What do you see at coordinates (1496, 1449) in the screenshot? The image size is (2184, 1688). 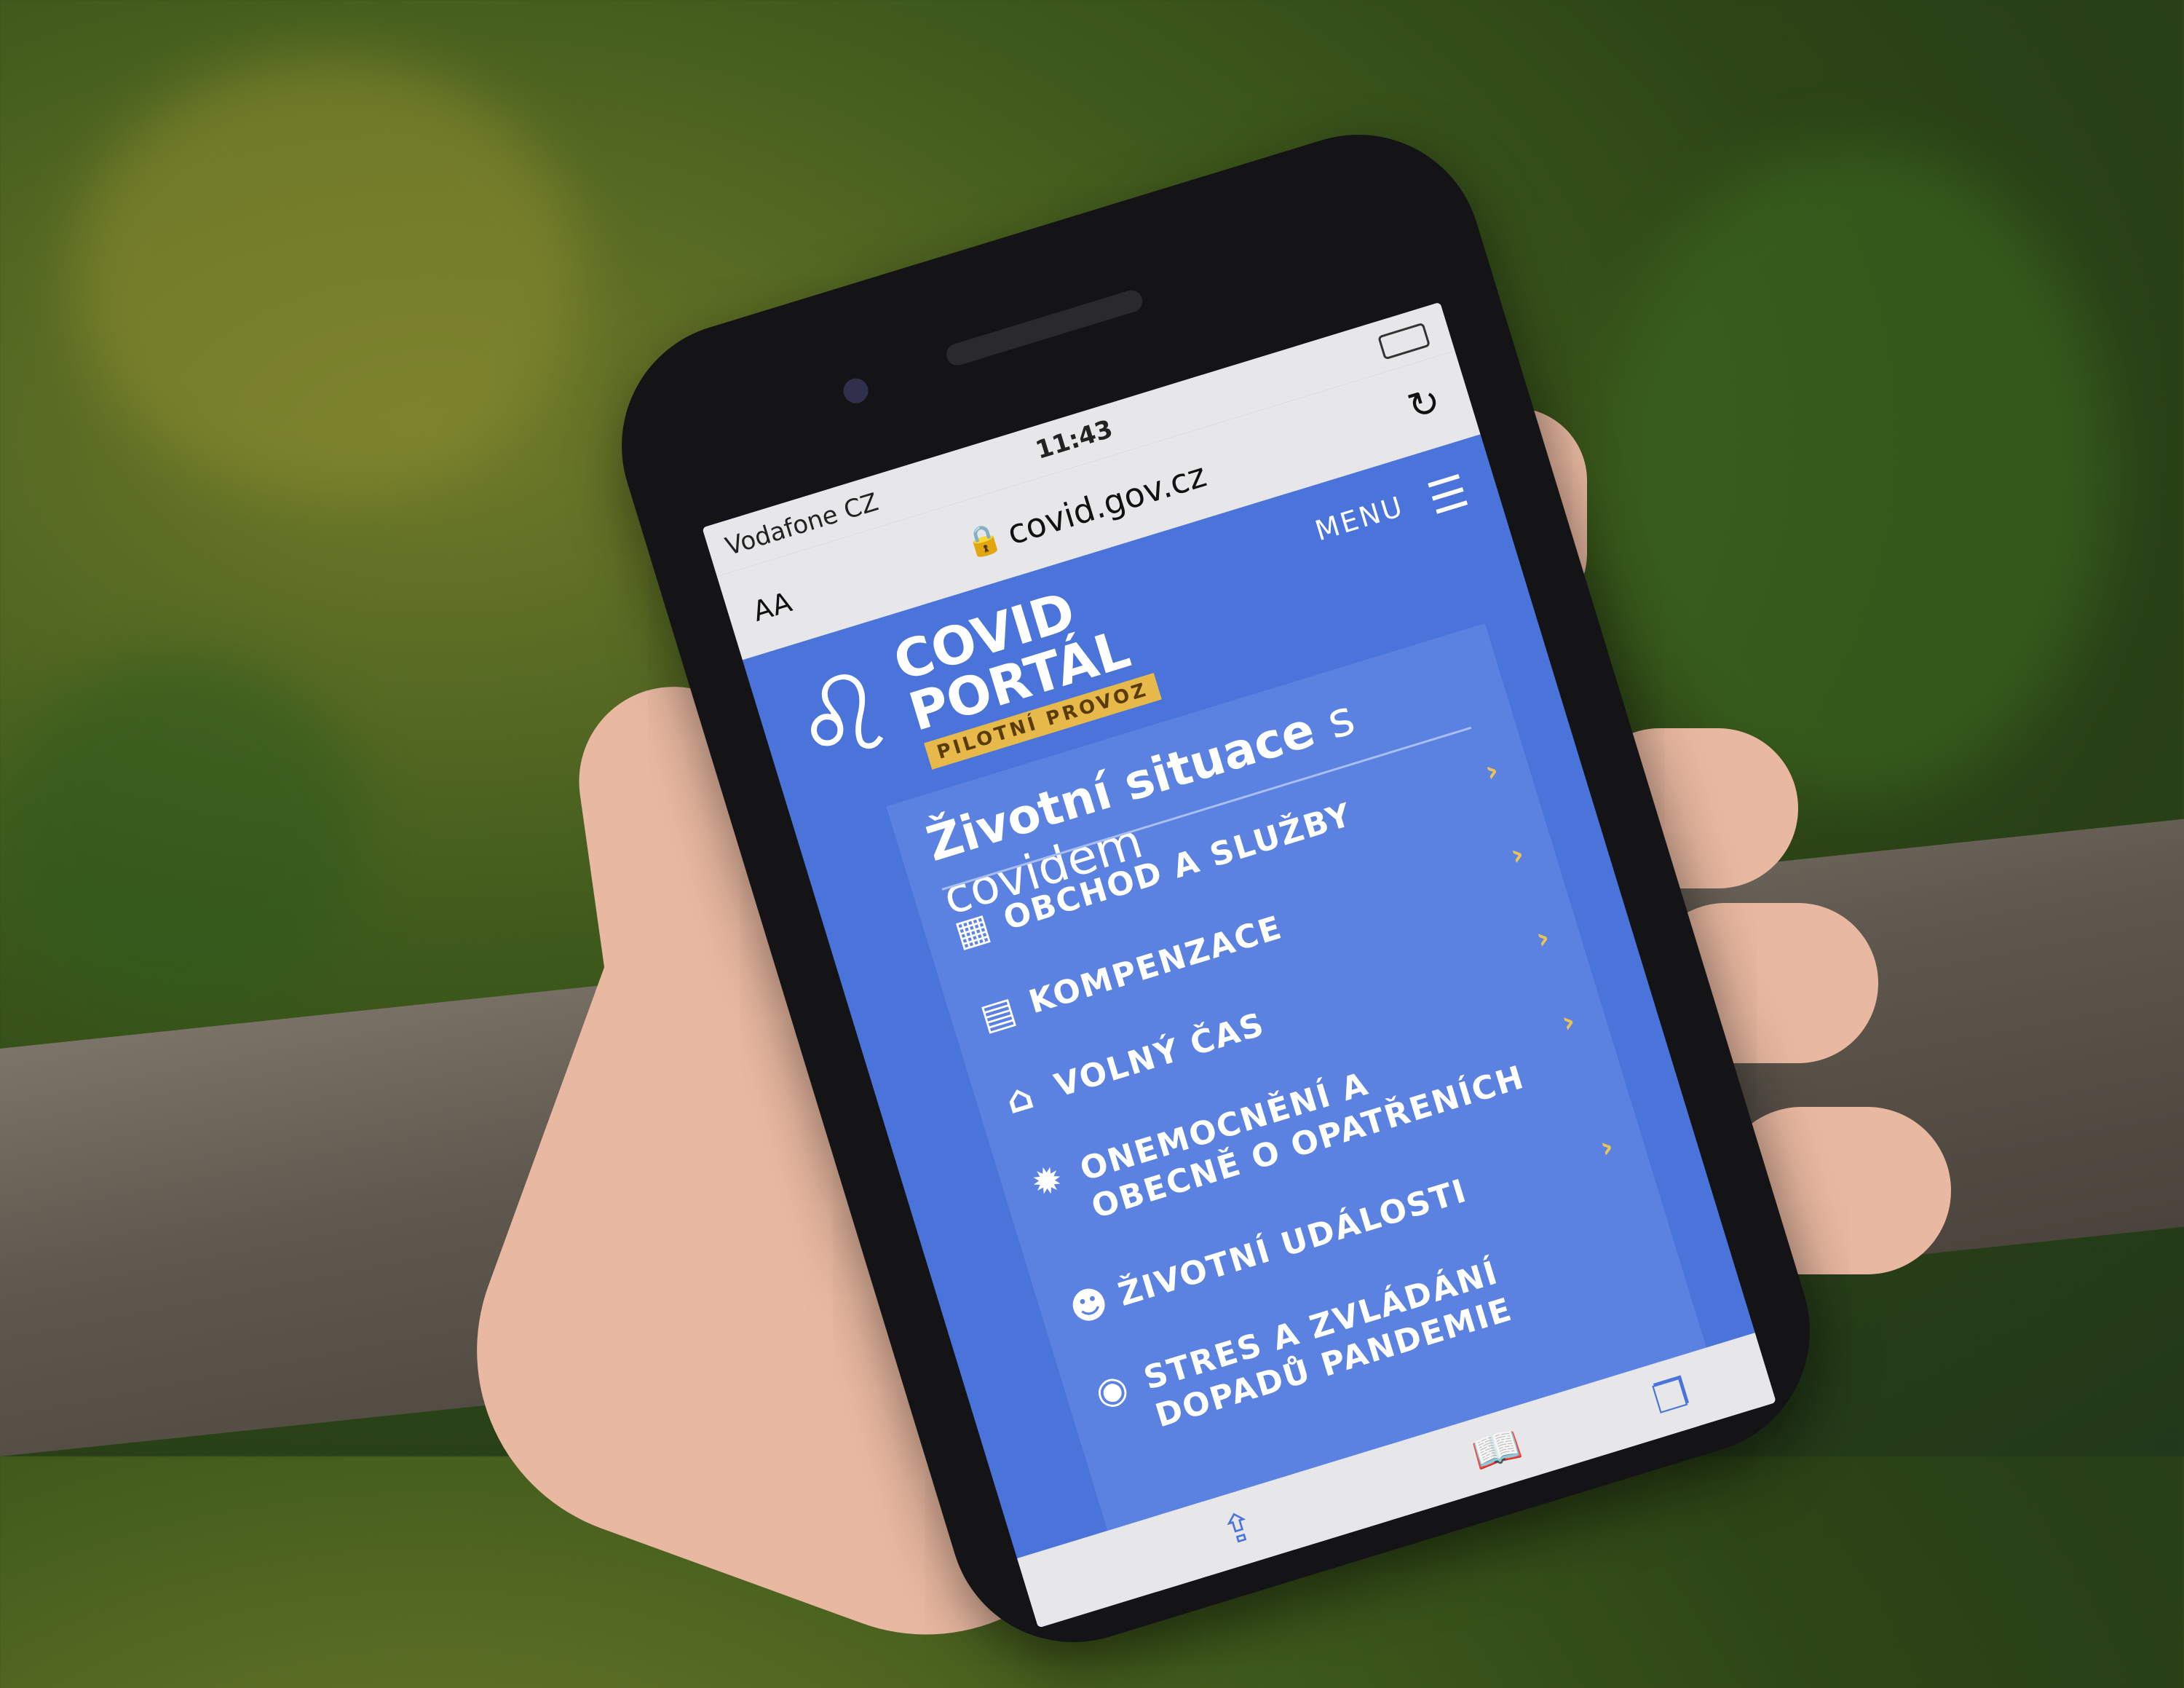 I see `bookmarks-icon: 📖` at bounding box center [1496, 1449].